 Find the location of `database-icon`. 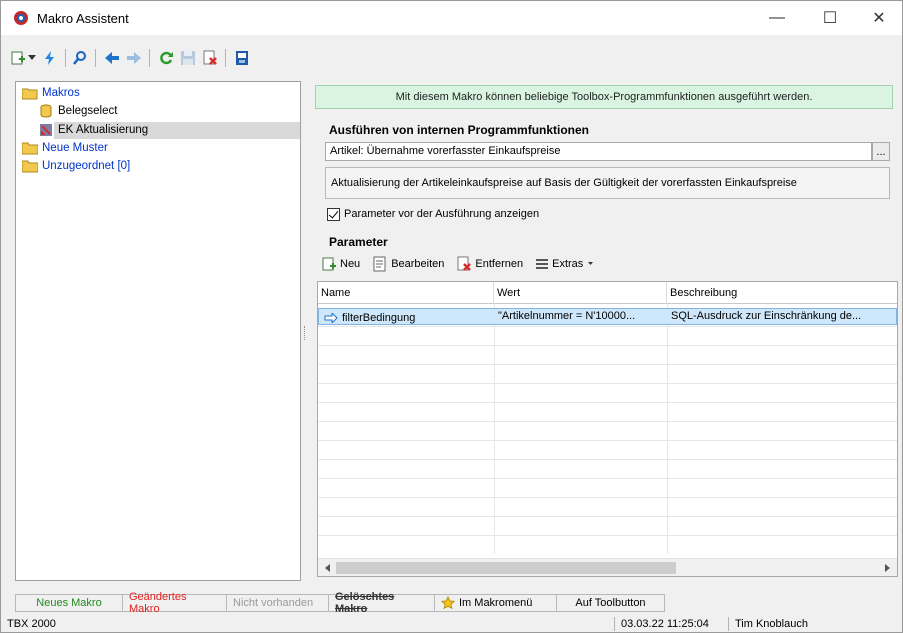

database-icon is located at coordinates (46, 111).